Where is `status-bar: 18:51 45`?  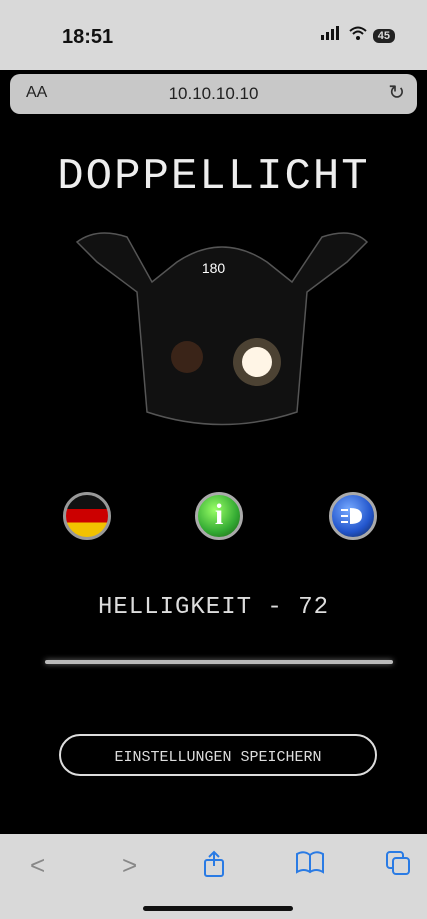
status-bar: 18:51 45 is located at coordinates (213, 35).